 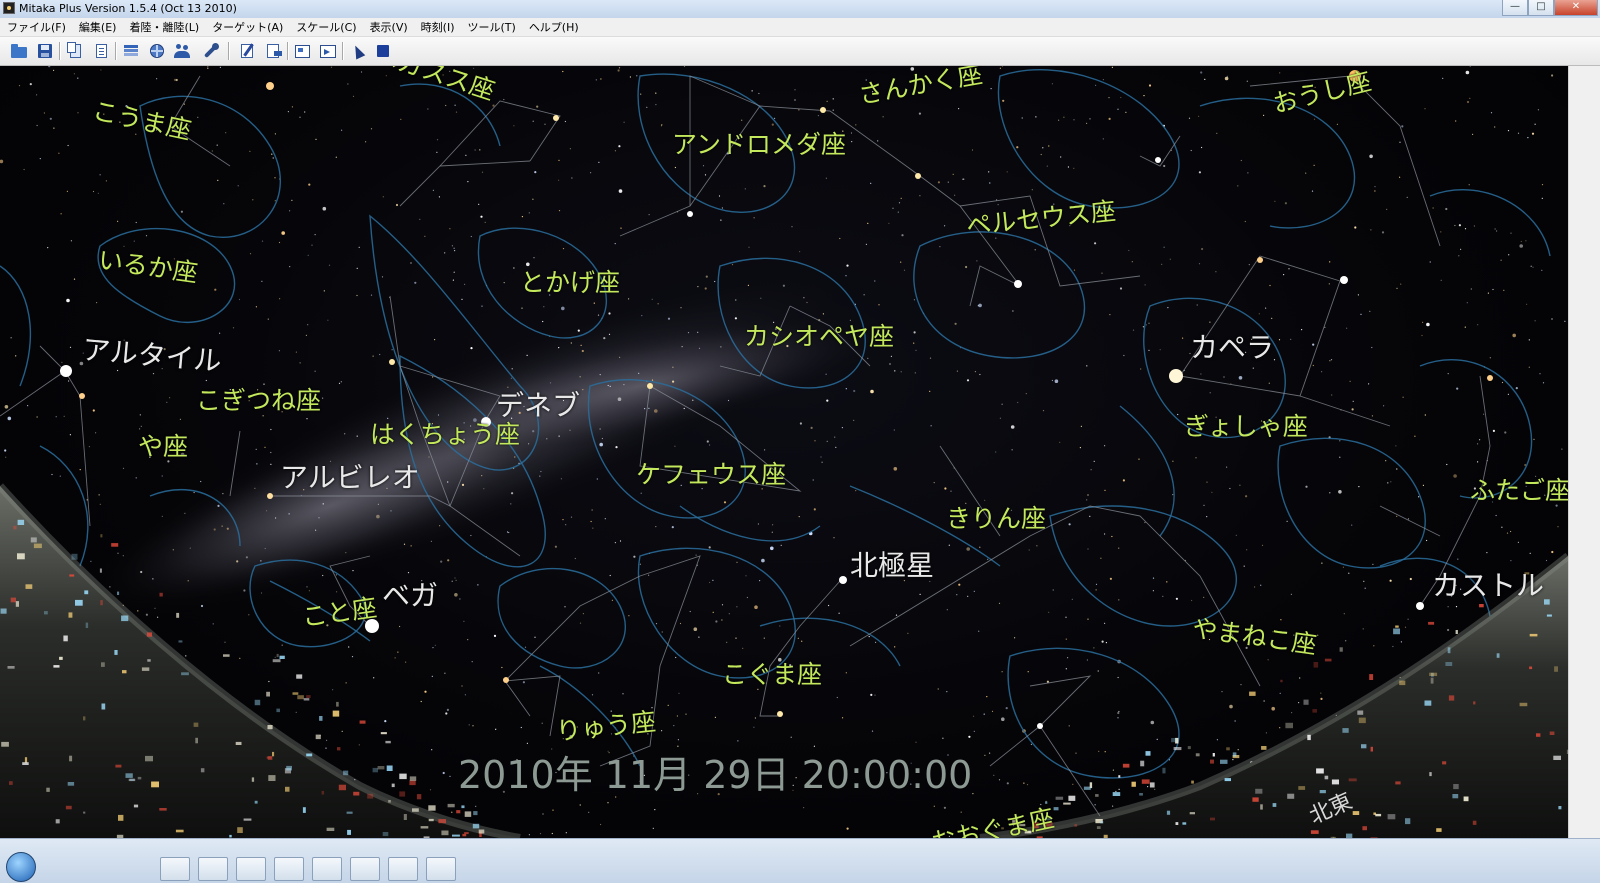 I want to click on people-icon, so click(x=182, y=51).